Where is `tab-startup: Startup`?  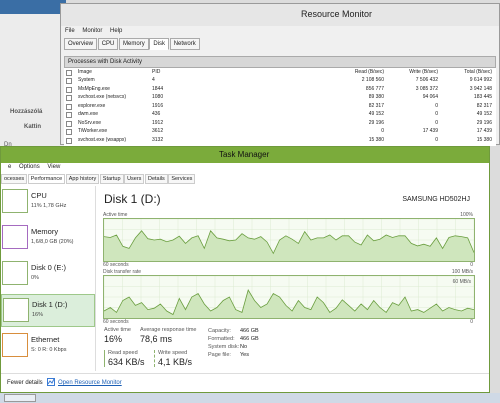
tab-startup: Startup is located at coordinates (111, 179).